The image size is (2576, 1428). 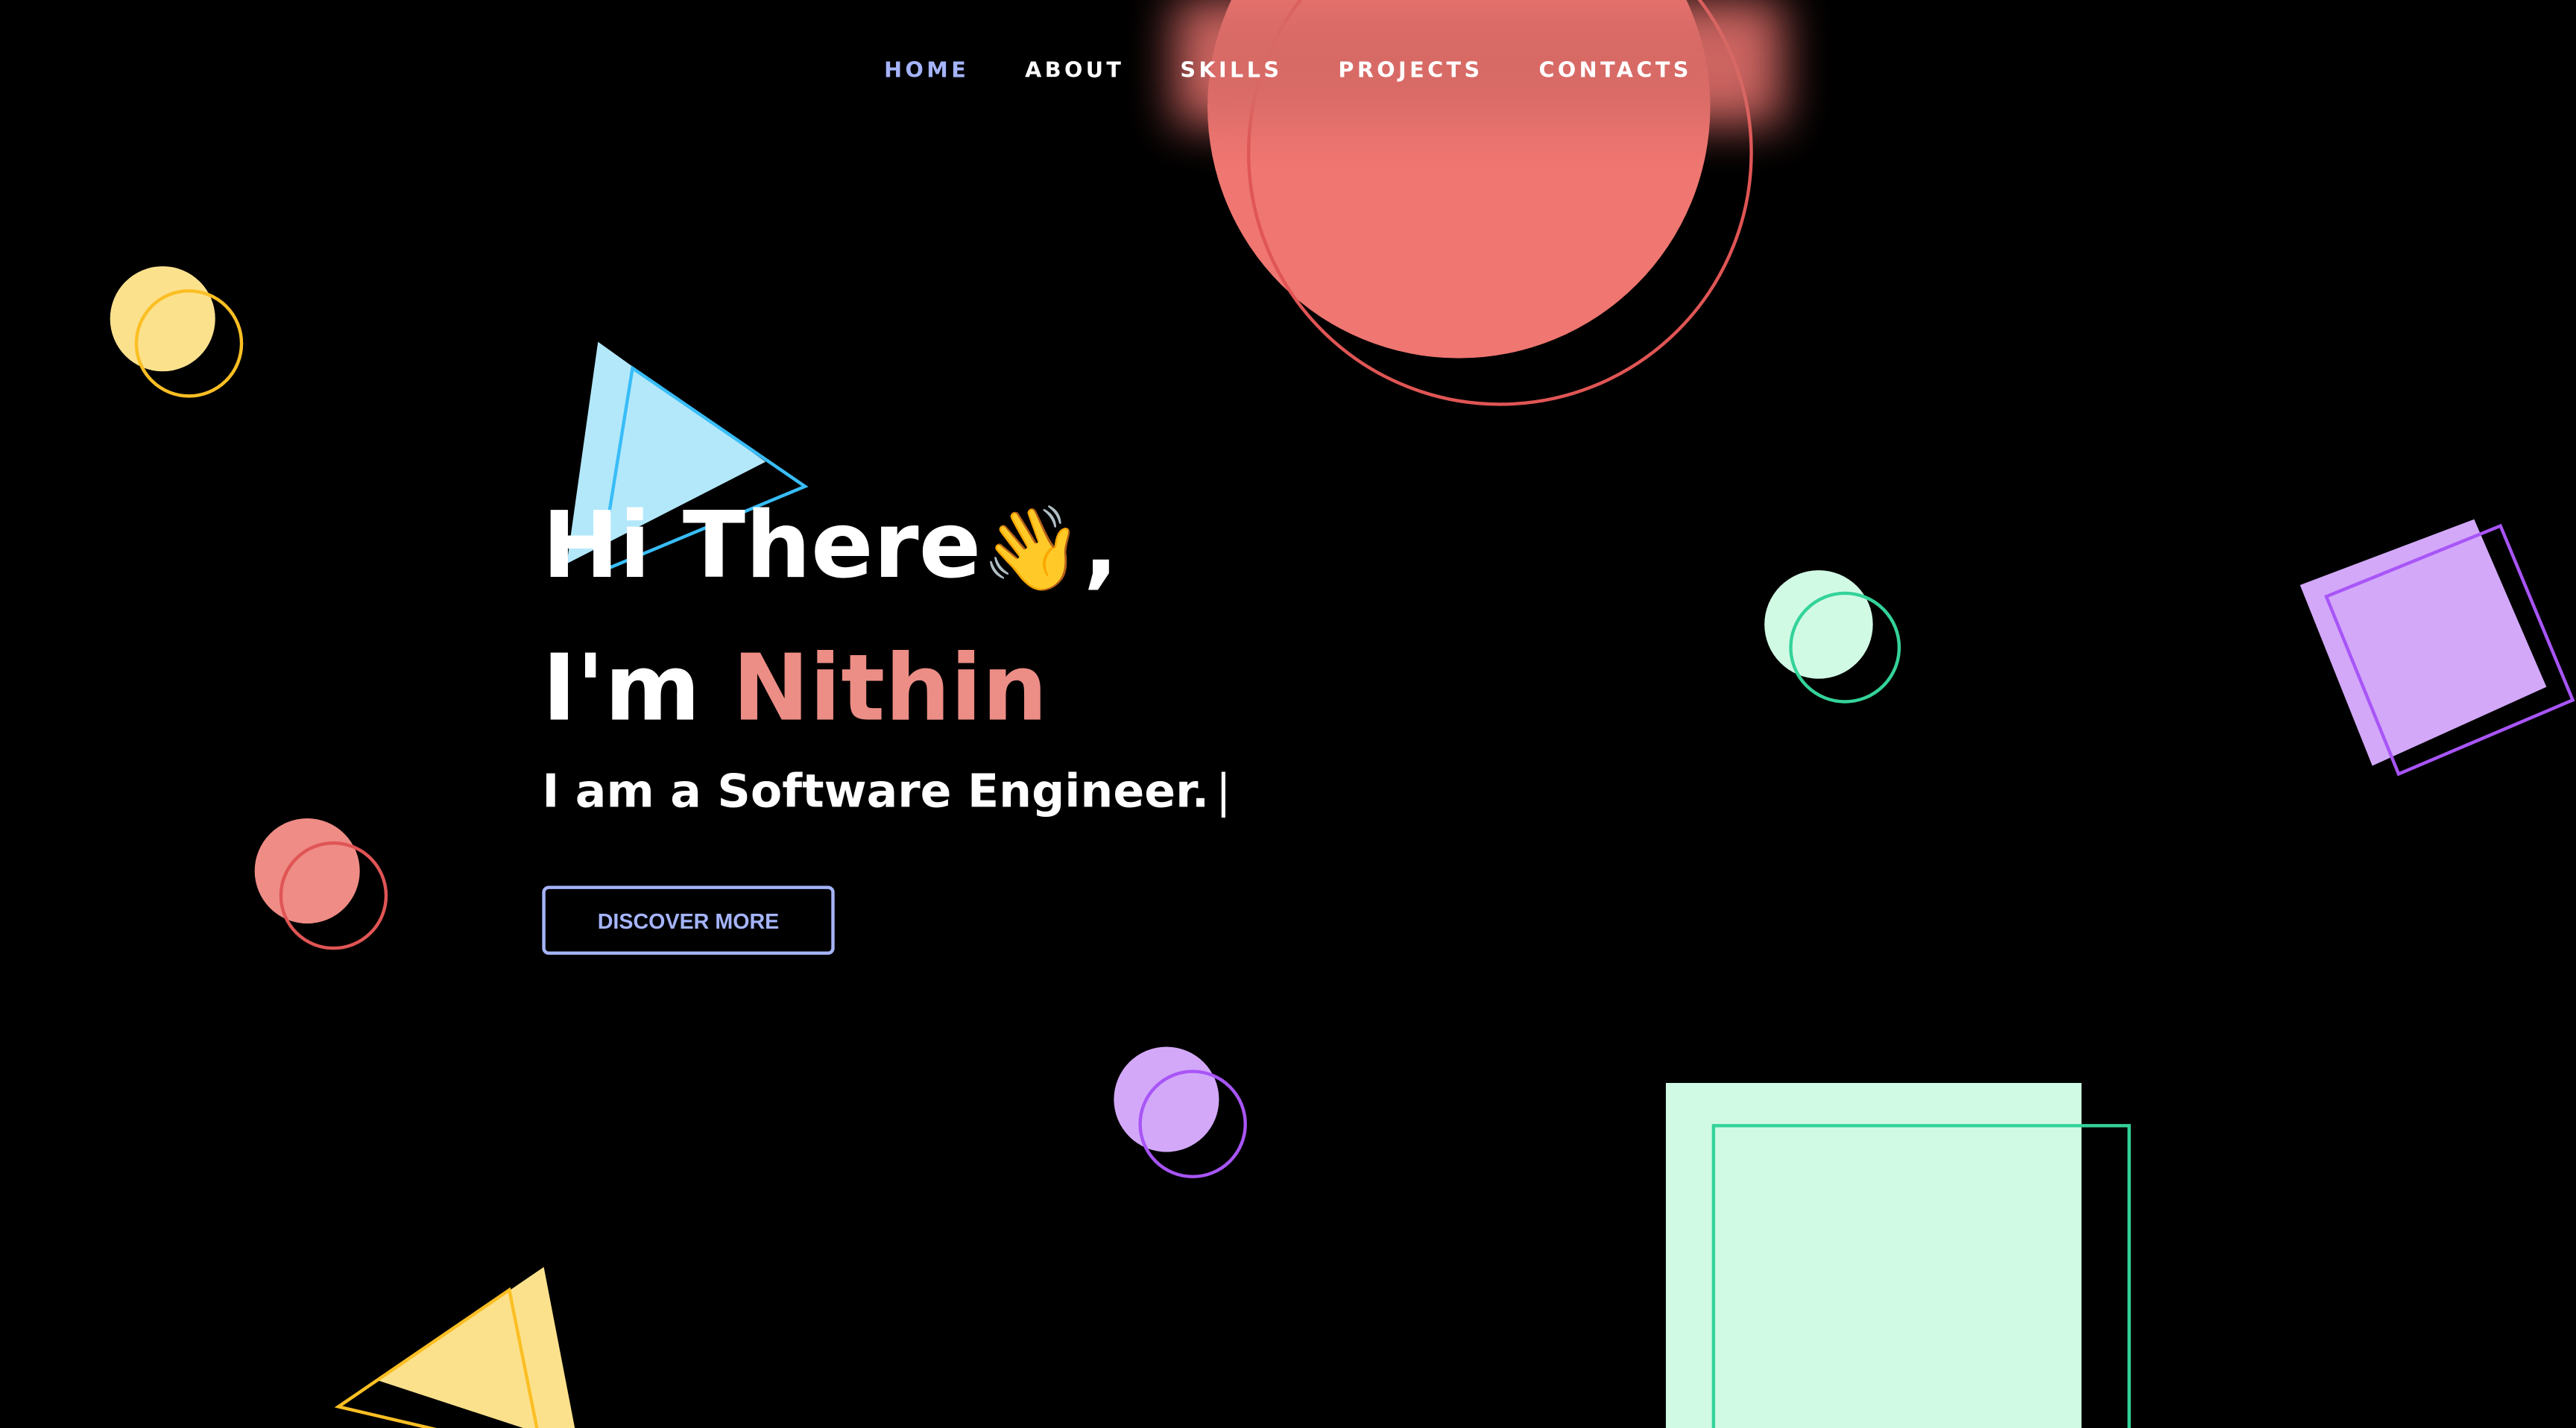 What do you see at coordinates (876, 791) in the screenshot?
I see `tagline-text: I am a Software Engineer.` at bounding box center [876, 791].